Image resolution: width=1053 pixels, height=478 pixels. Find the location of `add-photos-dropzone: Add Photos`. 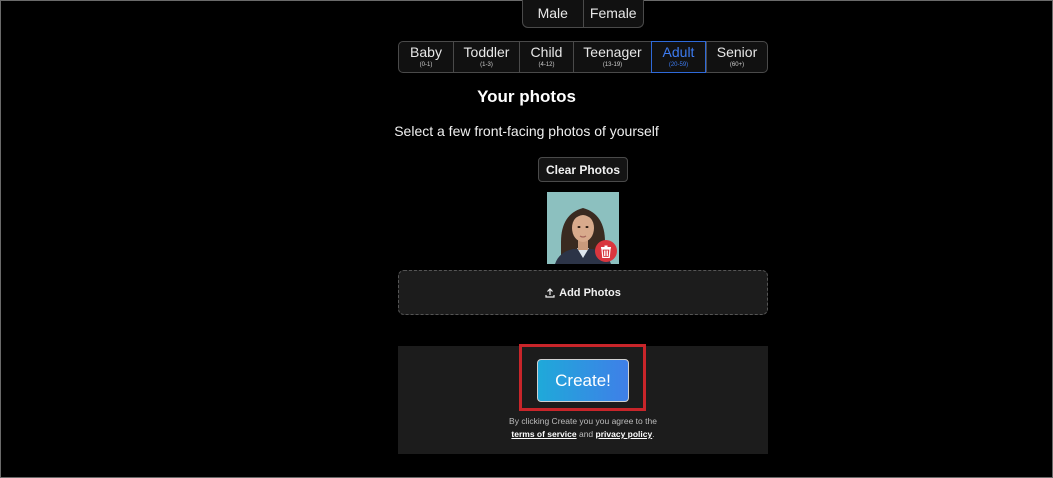

add-photos-dropzone: Add Photos is located at coordinates (583, 292).